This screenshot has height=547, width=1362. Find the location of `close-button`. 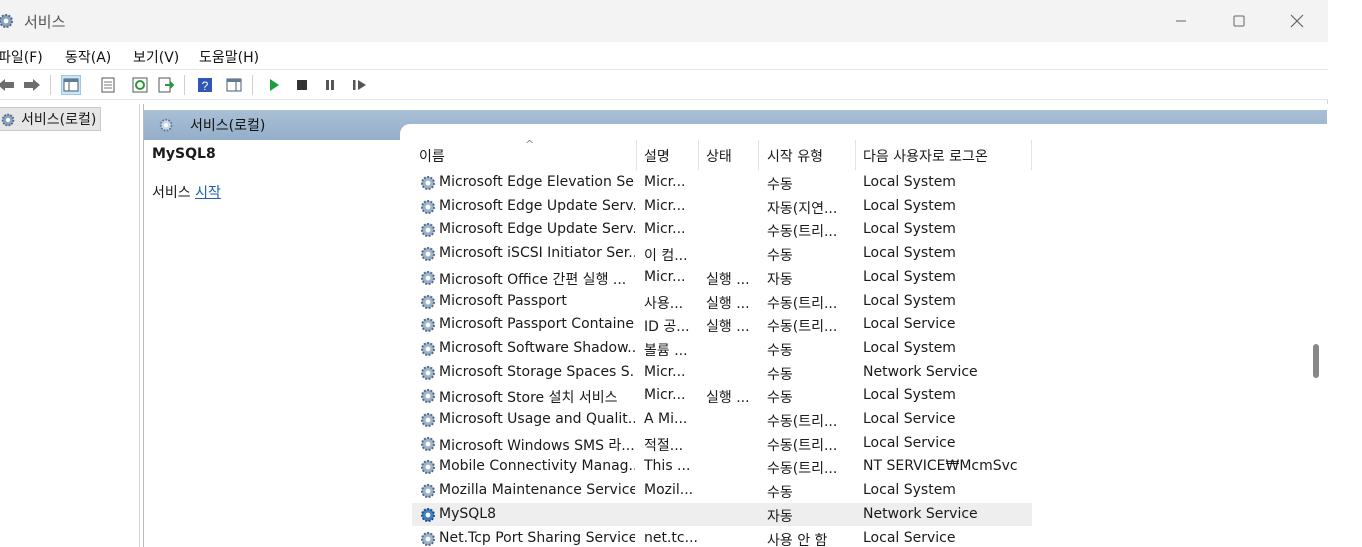

close-button is located at coordinates (1297, 21).